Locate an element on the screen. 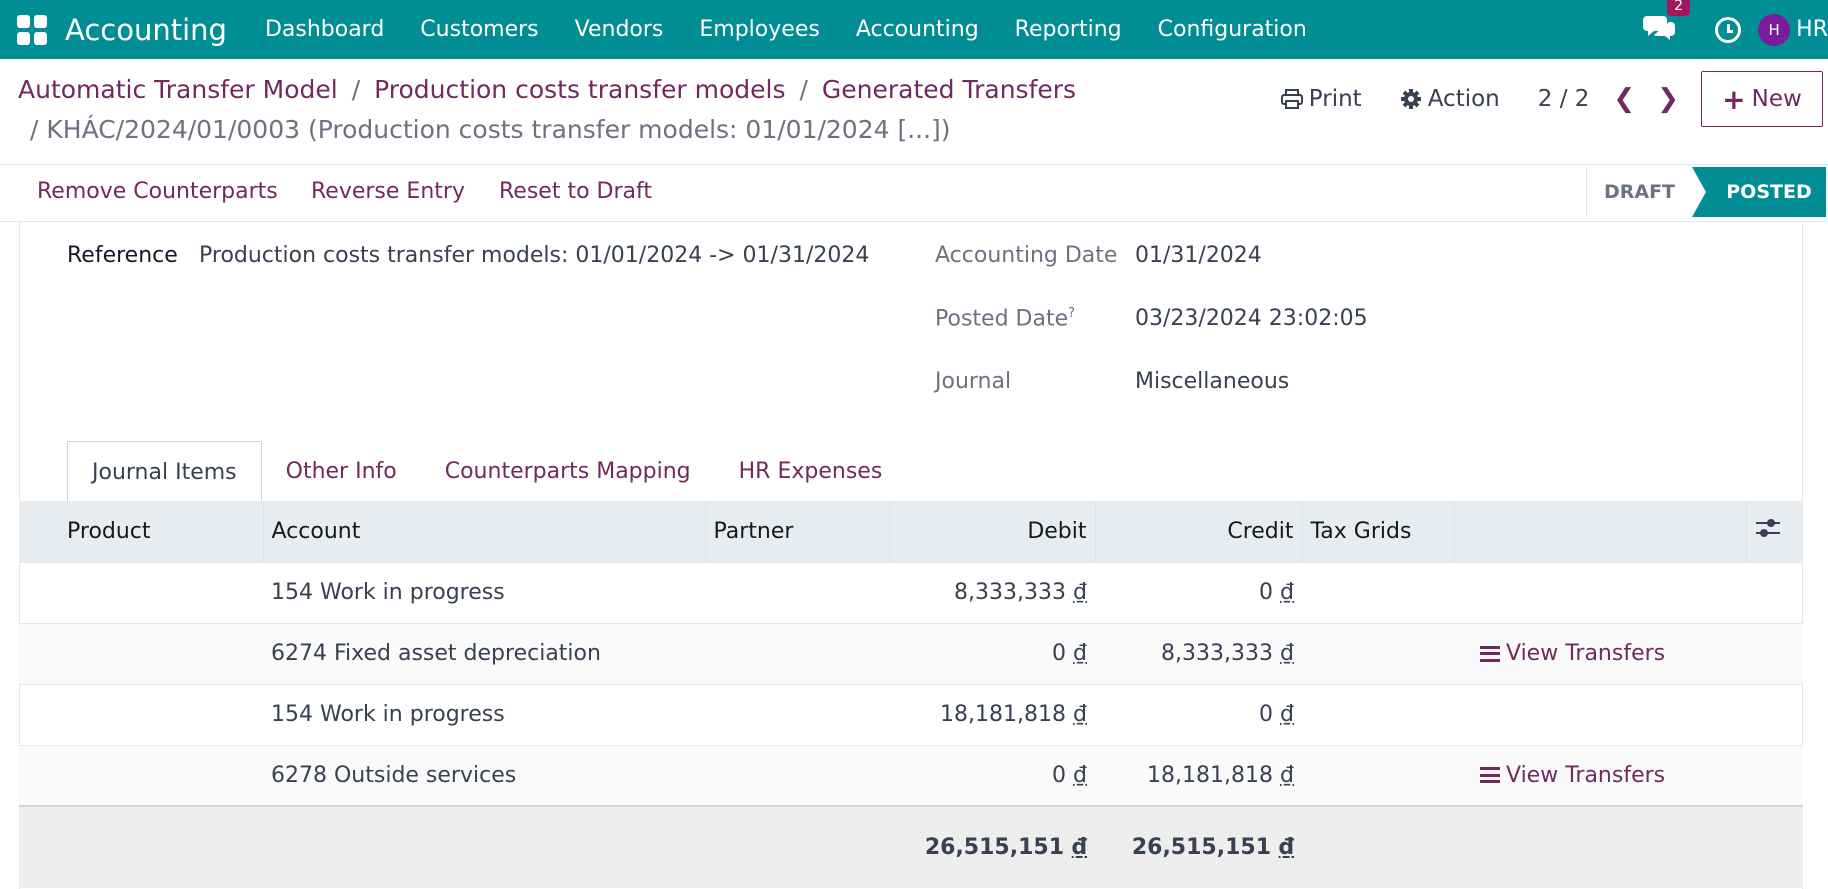  user-avatar: H is located at coordinates (1774, 29).